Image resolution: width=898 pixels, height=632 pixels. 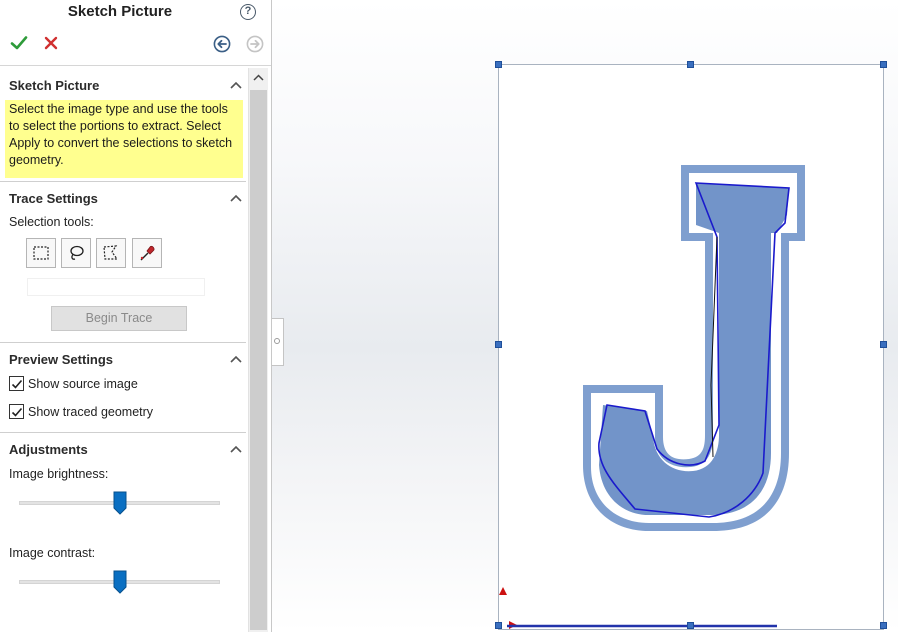 I want to click on show-traced-geometry-checkbox, so click(x=16, y=411).